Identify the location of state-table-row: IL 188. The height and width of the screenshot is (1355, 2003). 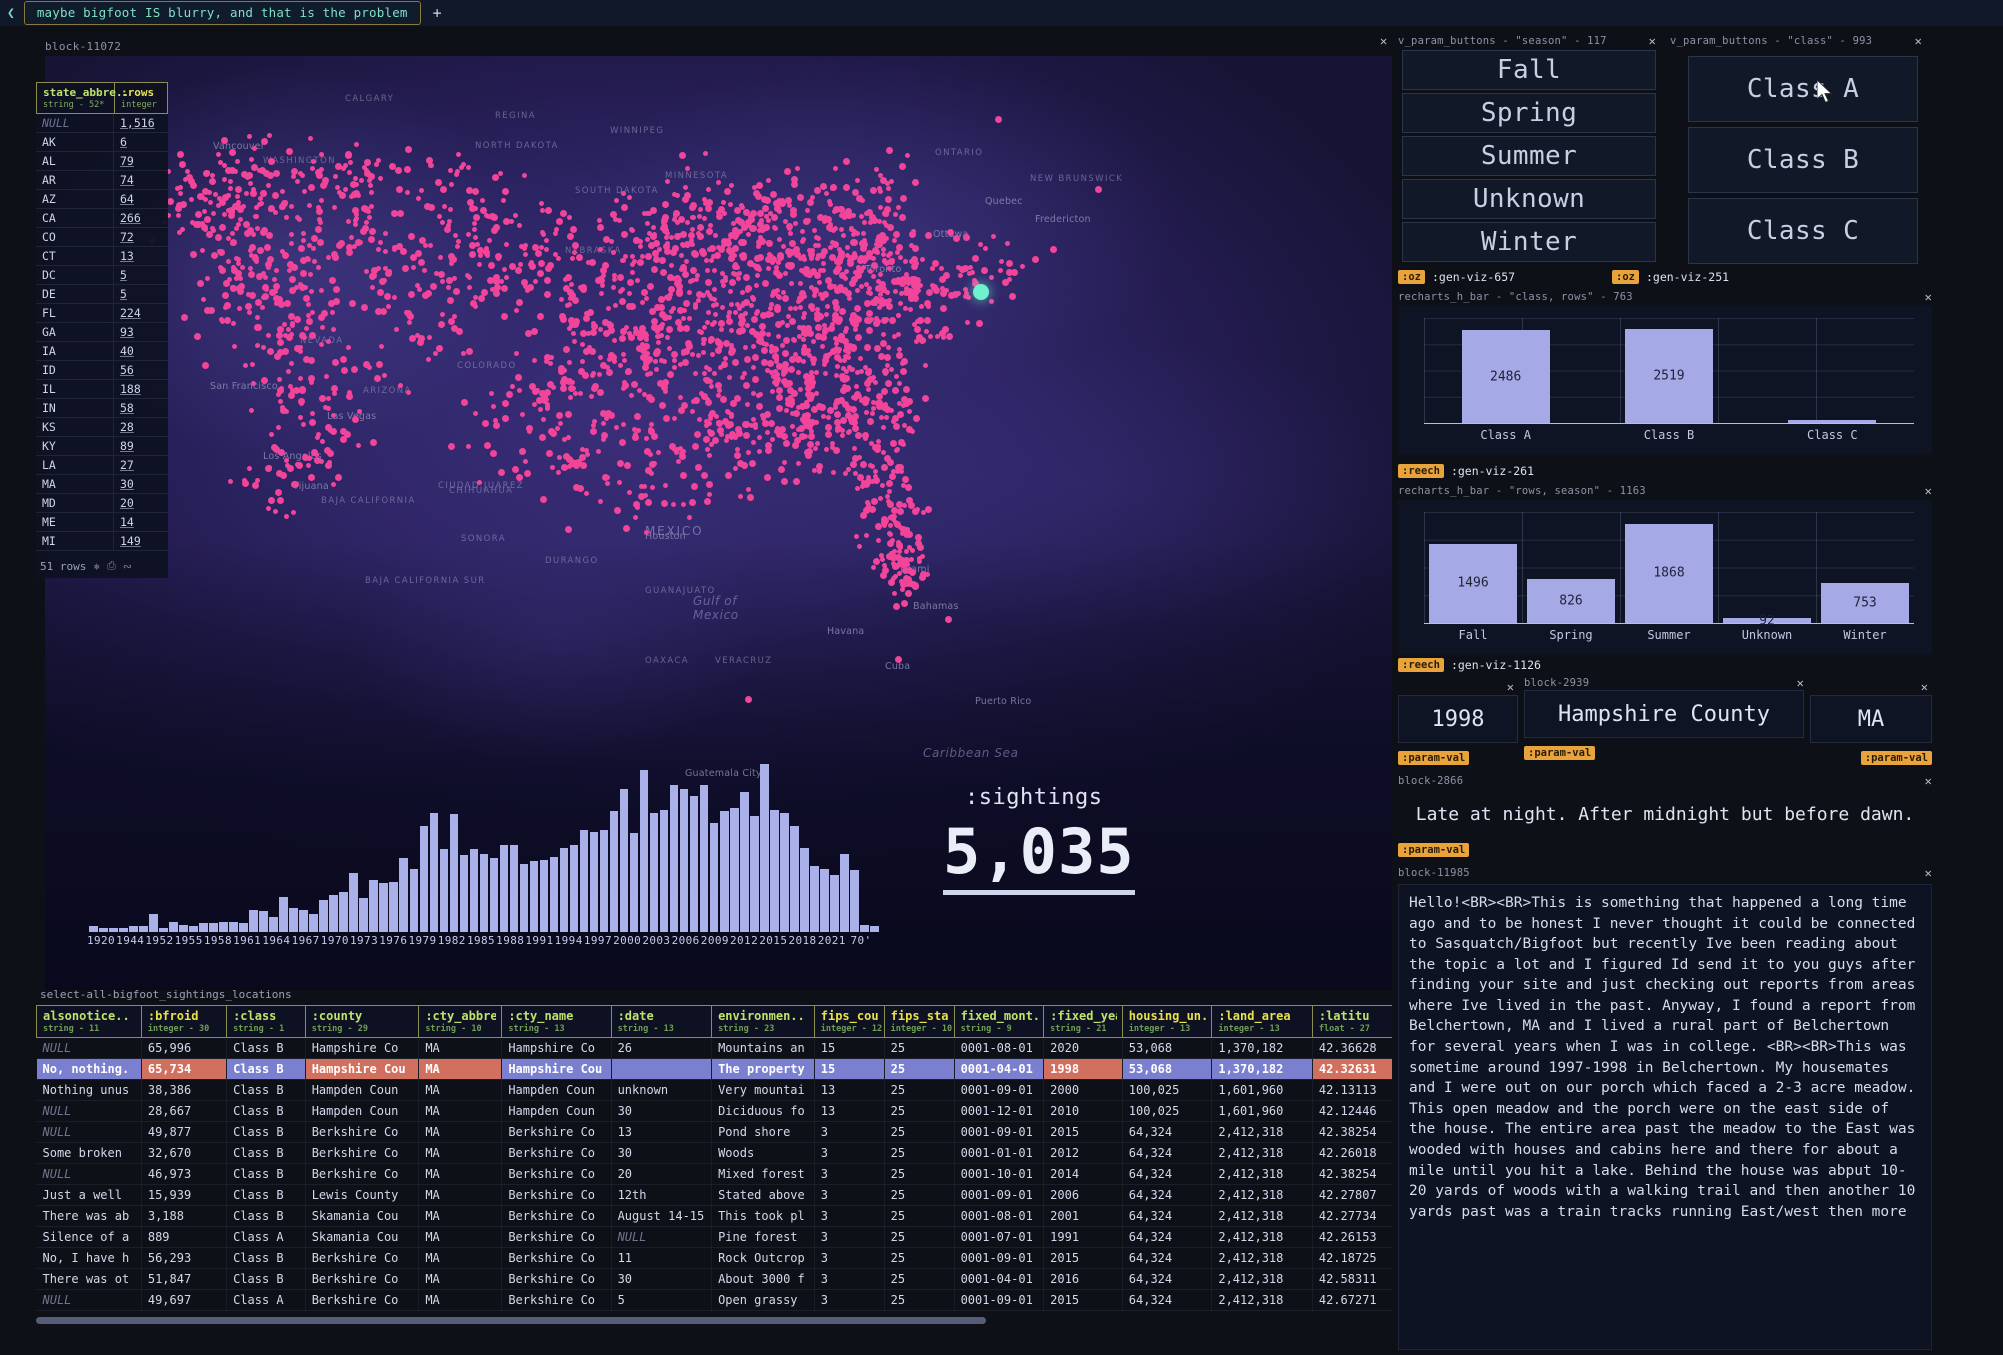
(102, 389).